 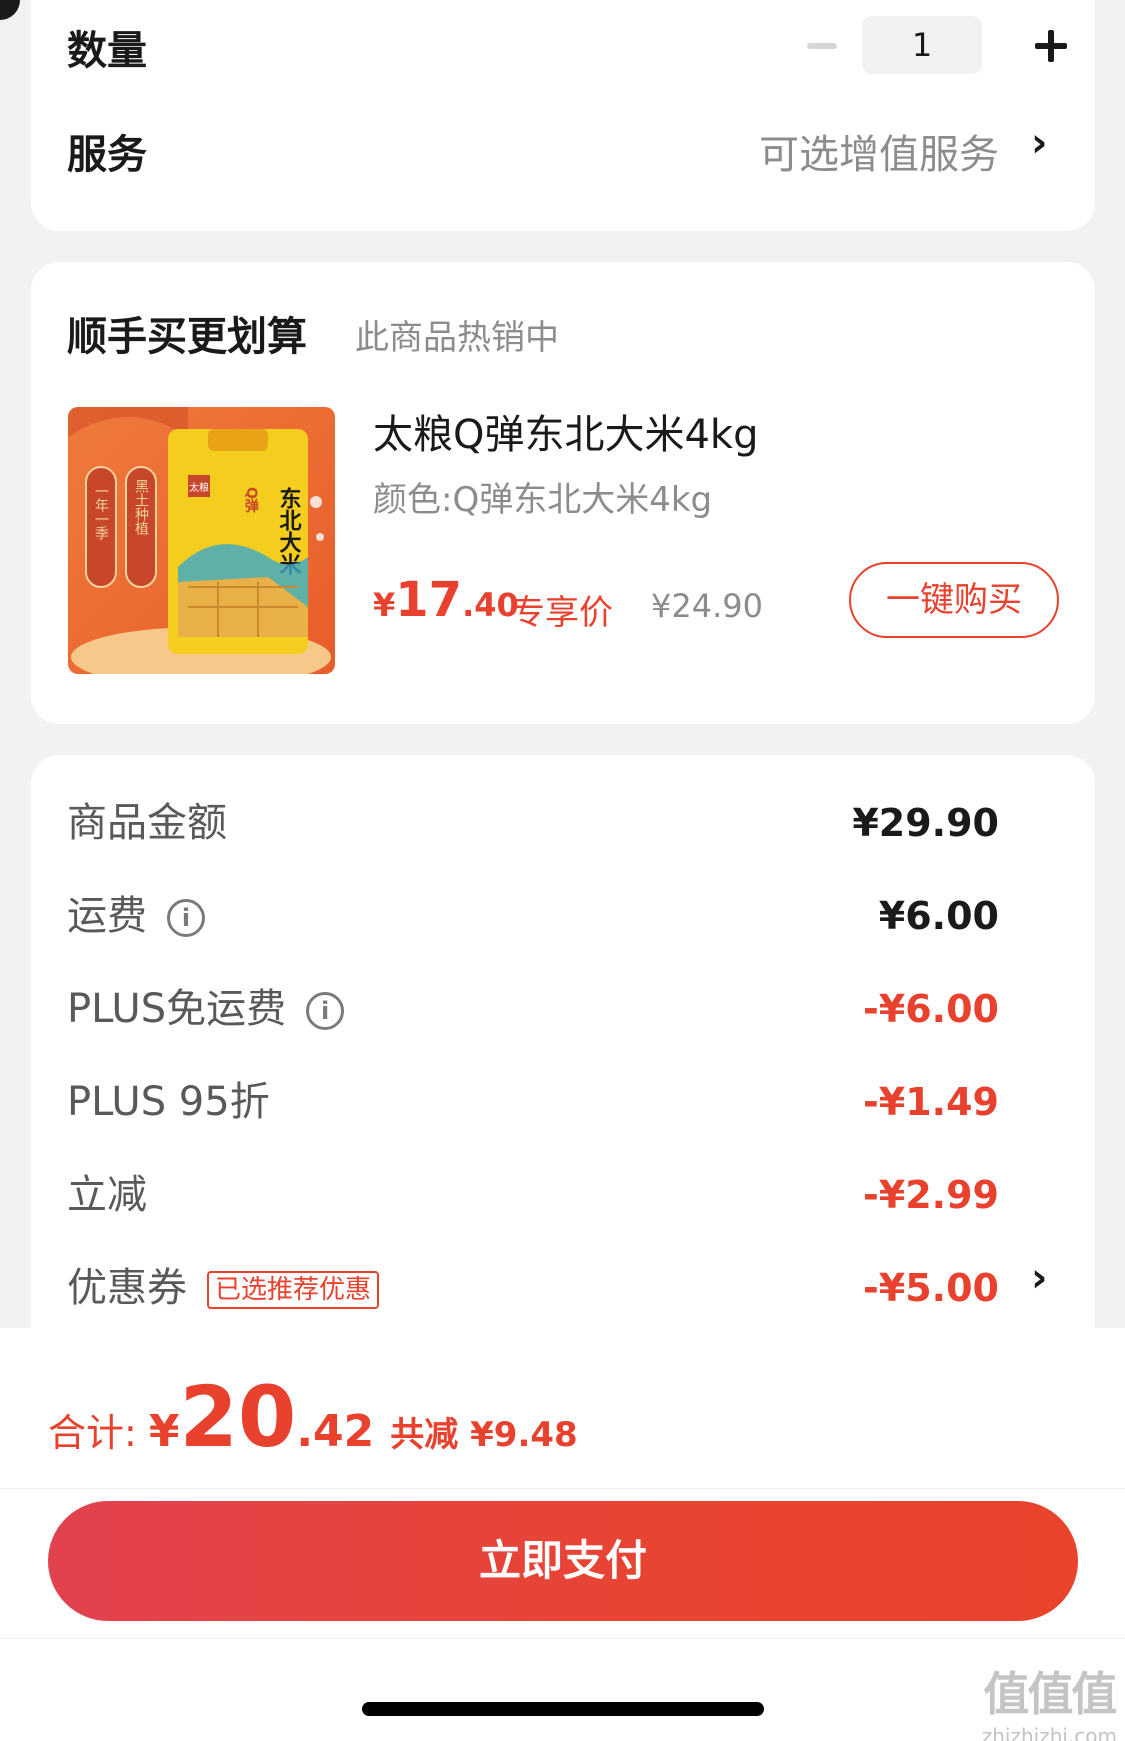 I want to click on badge-text: Q弹, so click(x=251, y=500).